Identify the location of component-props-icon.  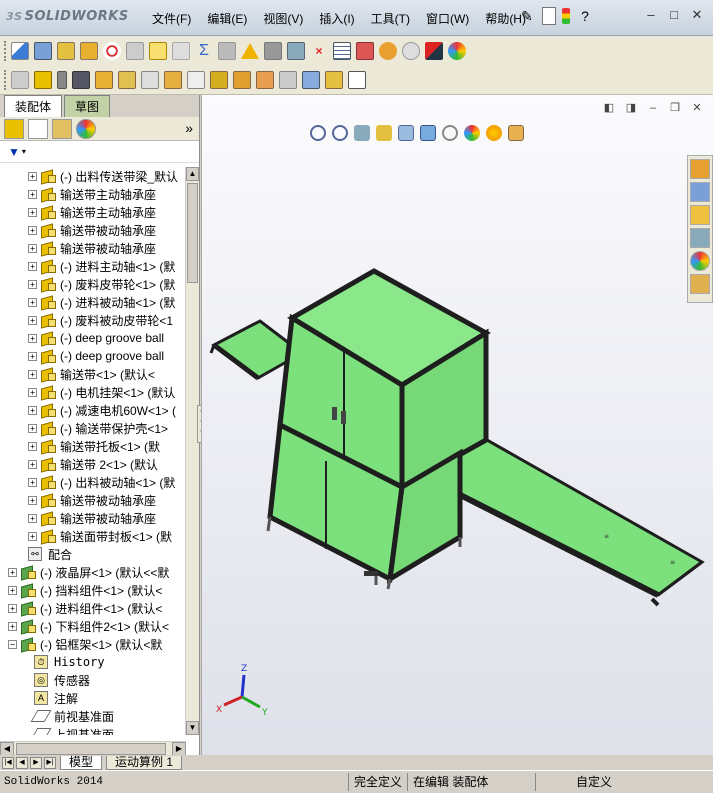
(365, 50).